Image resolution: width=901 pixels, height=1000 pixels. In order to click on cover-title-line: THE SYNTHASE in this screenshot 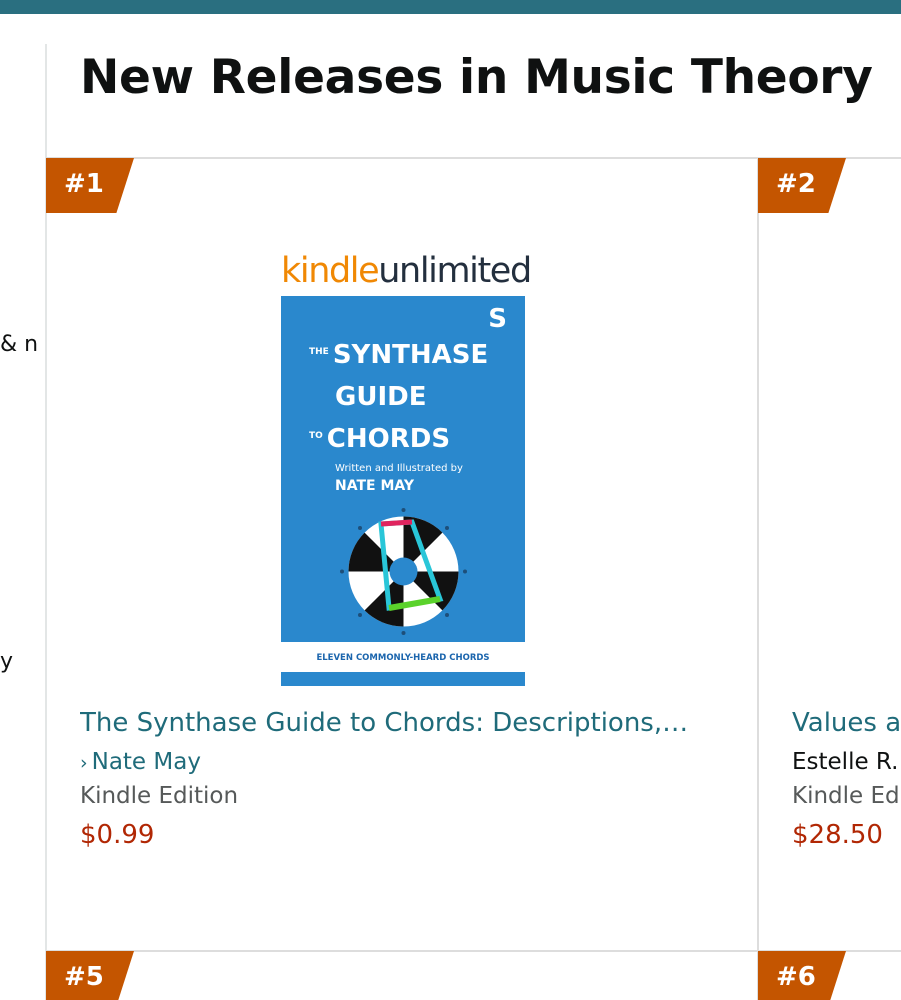, I will do `click(398, 355)`.